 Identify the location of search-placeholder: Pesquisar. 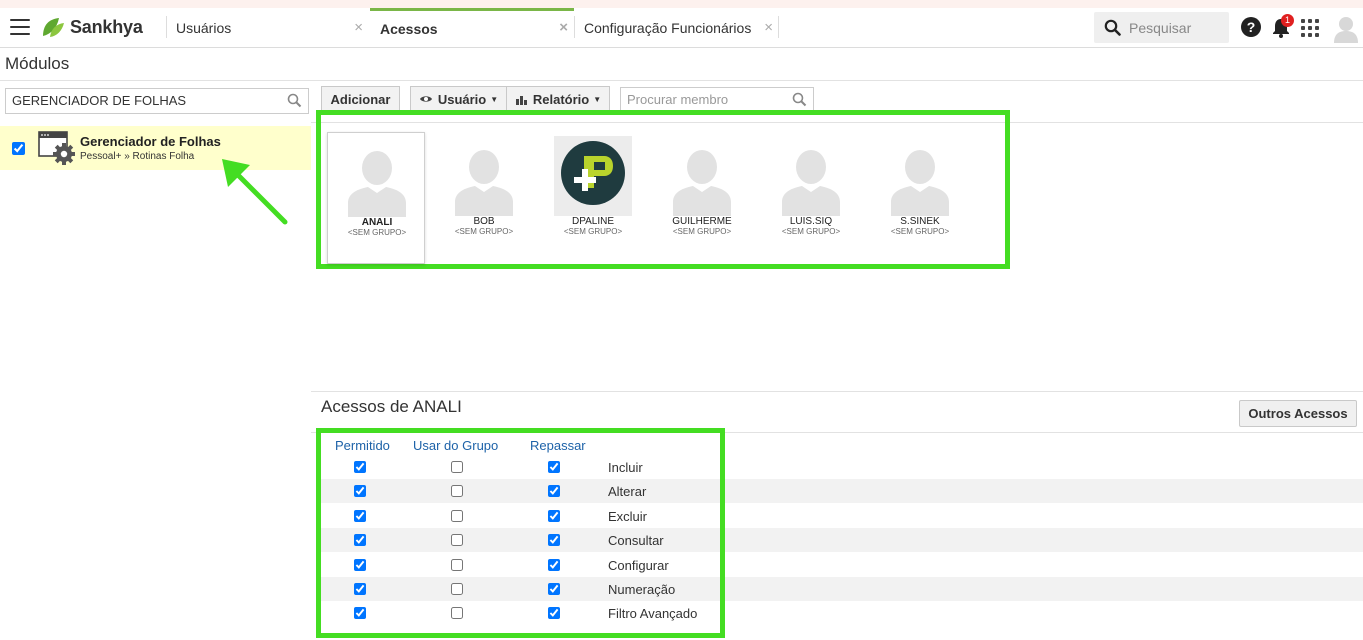
(1160, 27).